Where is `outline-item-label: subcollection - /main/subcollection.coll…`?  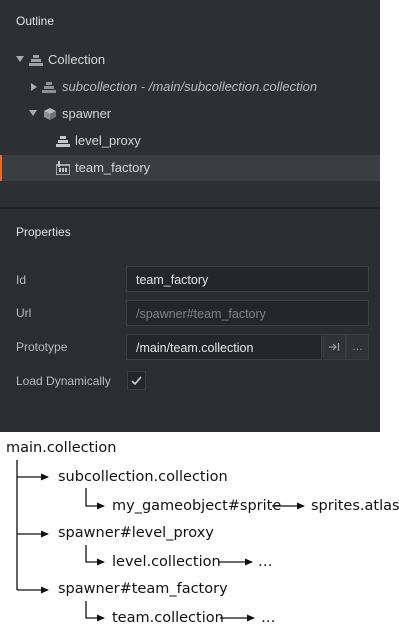 outline-item-label: subcollection - /main/subcollection.coll… is located at coordinates (190, 86).